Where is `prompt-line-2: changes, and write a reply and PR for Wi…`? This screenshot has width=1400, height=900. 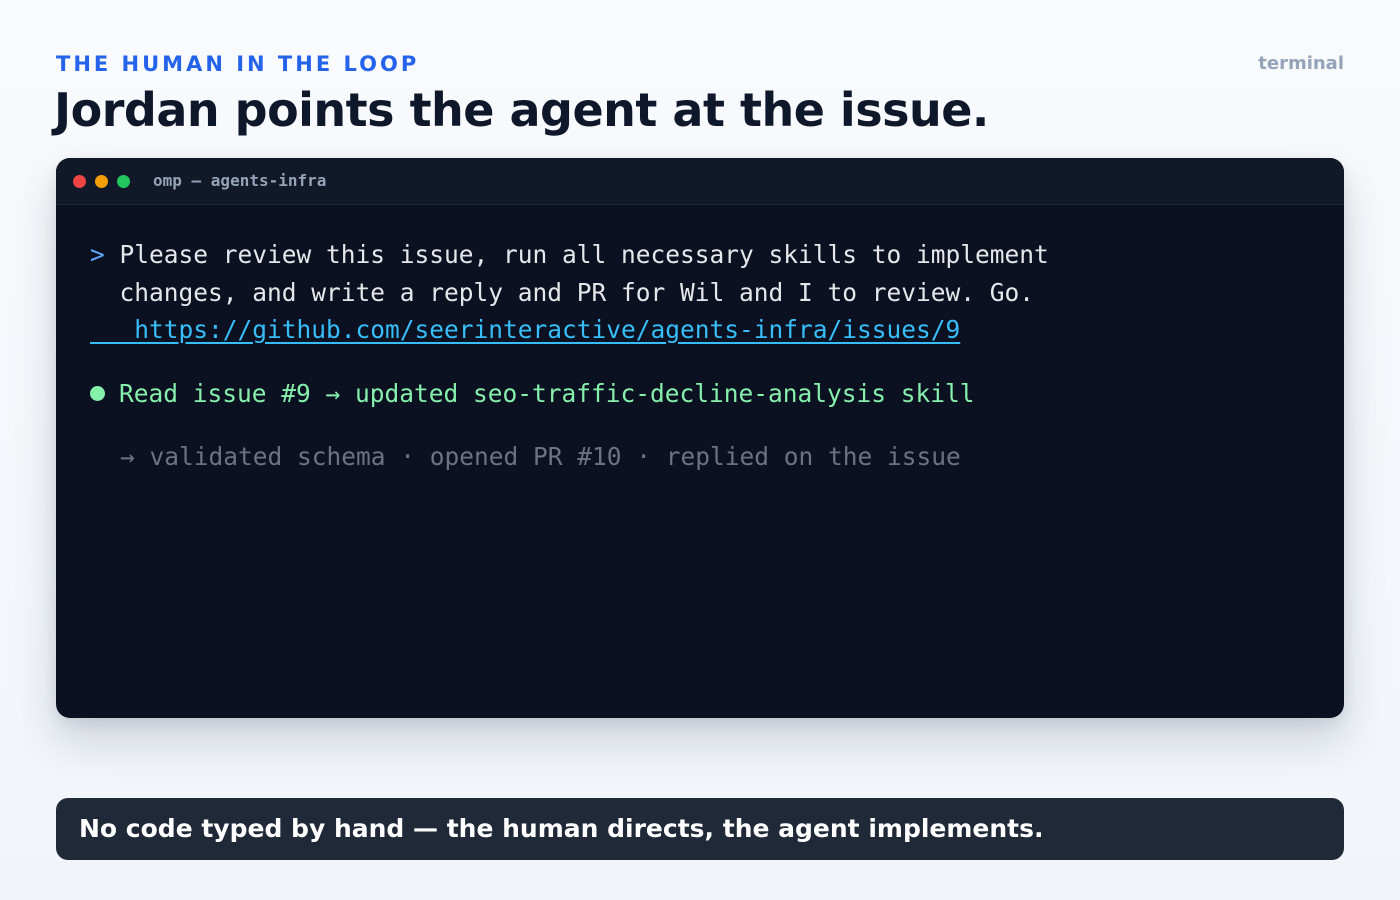 prompt-line-2: changes, and write a reply and PR for Wi… is located at coordinates (702, 293).